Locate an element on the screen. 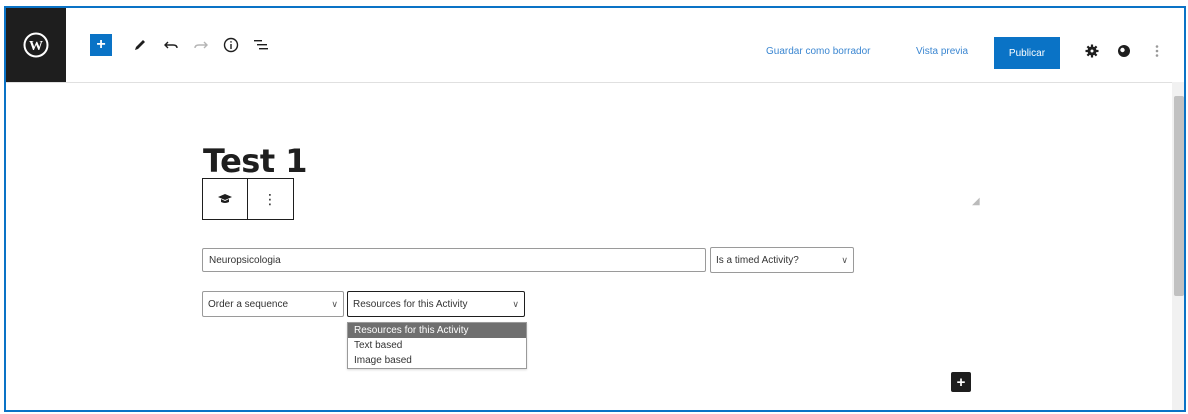 The width and height of the screenshot is (1188, 414). resize-handle-icon: ◢ is located at coordinates (976, 201).